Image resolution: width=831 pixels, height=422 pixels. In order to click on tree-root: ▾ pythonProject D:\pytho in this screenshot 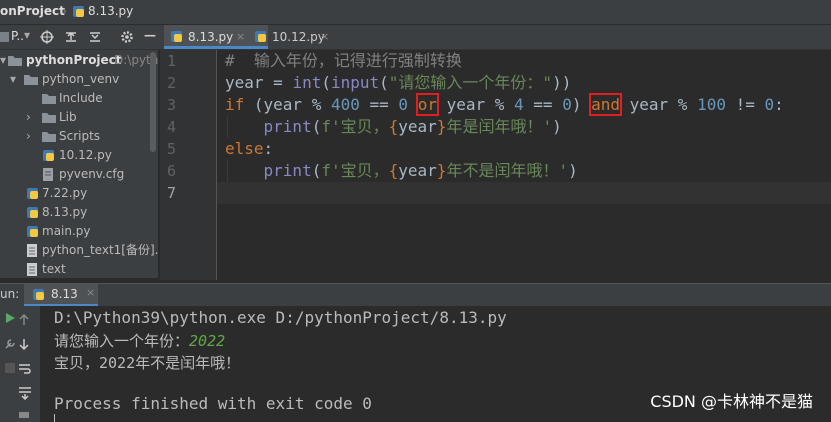, I will do `click(79, 60)`.